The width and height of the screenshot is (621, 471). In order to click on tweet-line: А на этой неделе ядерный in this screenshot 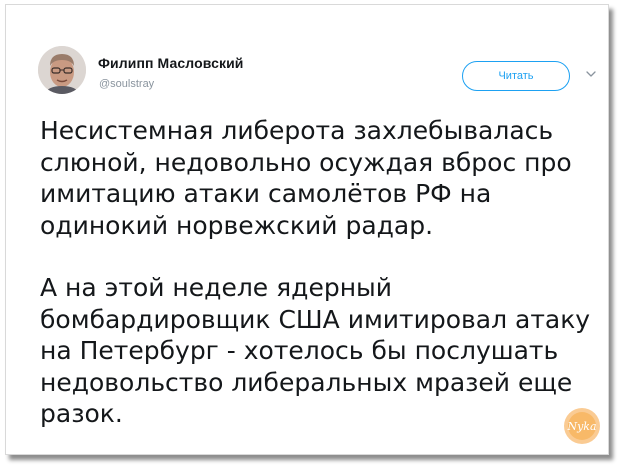, I will do `click(216, 287)`.